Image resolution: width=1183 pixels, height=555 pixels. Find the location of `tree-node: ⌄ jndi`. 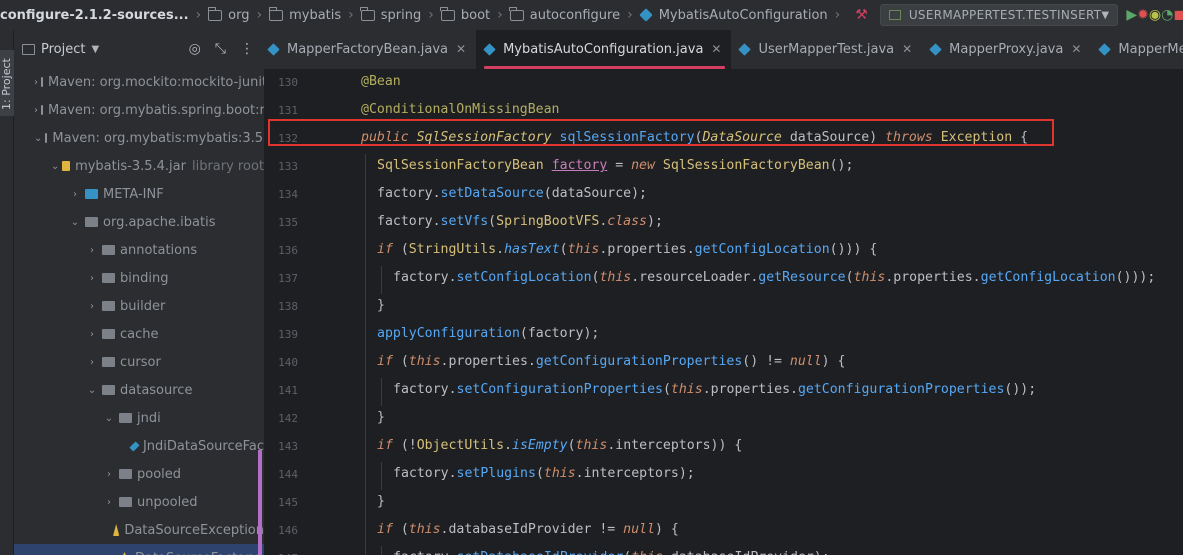

tree-node: ⌄ jndi is located at coordinates (139, 418).